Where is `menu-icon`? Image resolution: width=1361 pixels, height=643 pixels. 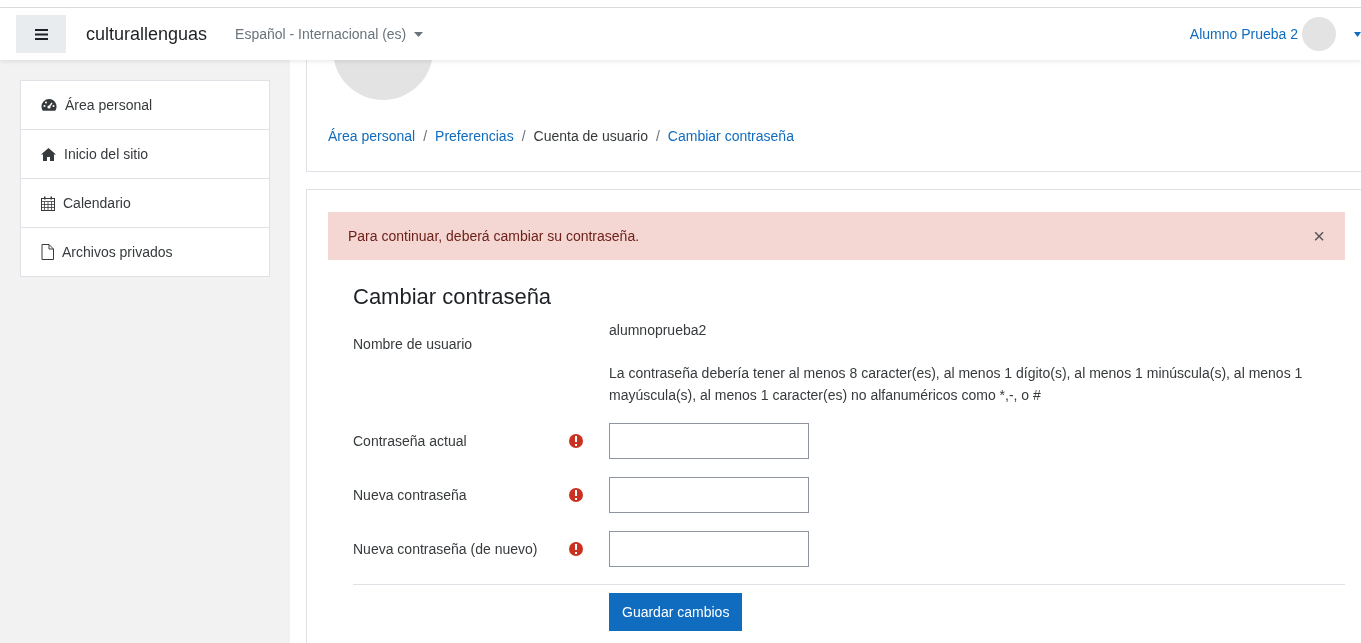 menu-icon is located at coordinates (41, 34).